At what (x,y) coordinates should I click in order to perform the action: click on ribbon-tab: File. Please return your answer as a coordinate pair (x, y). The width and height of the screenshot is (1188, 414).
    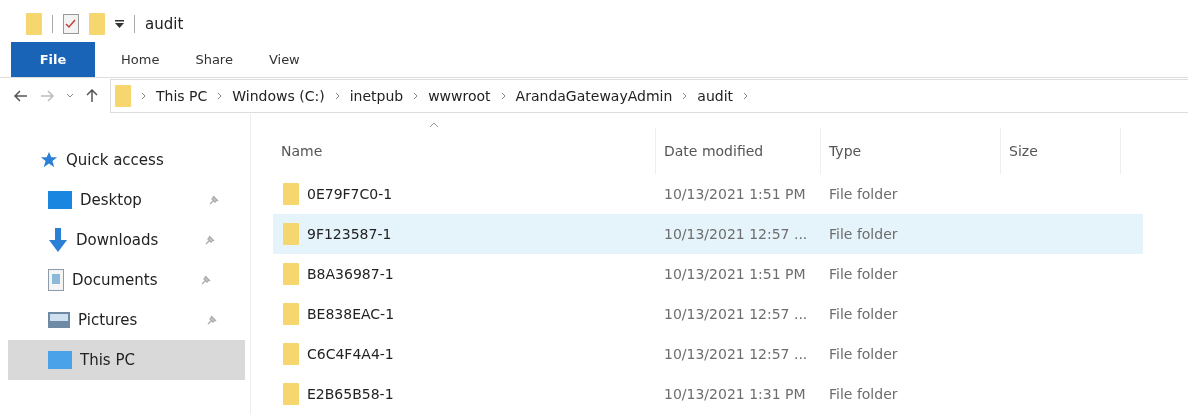
    Looking at the image, I should click on (53, 59).